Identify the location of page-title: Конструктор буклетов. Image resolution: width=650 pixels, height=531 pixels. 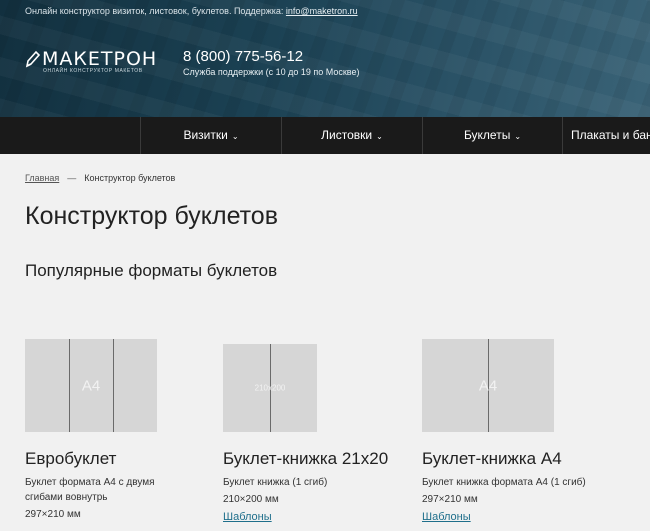
(151, 216).